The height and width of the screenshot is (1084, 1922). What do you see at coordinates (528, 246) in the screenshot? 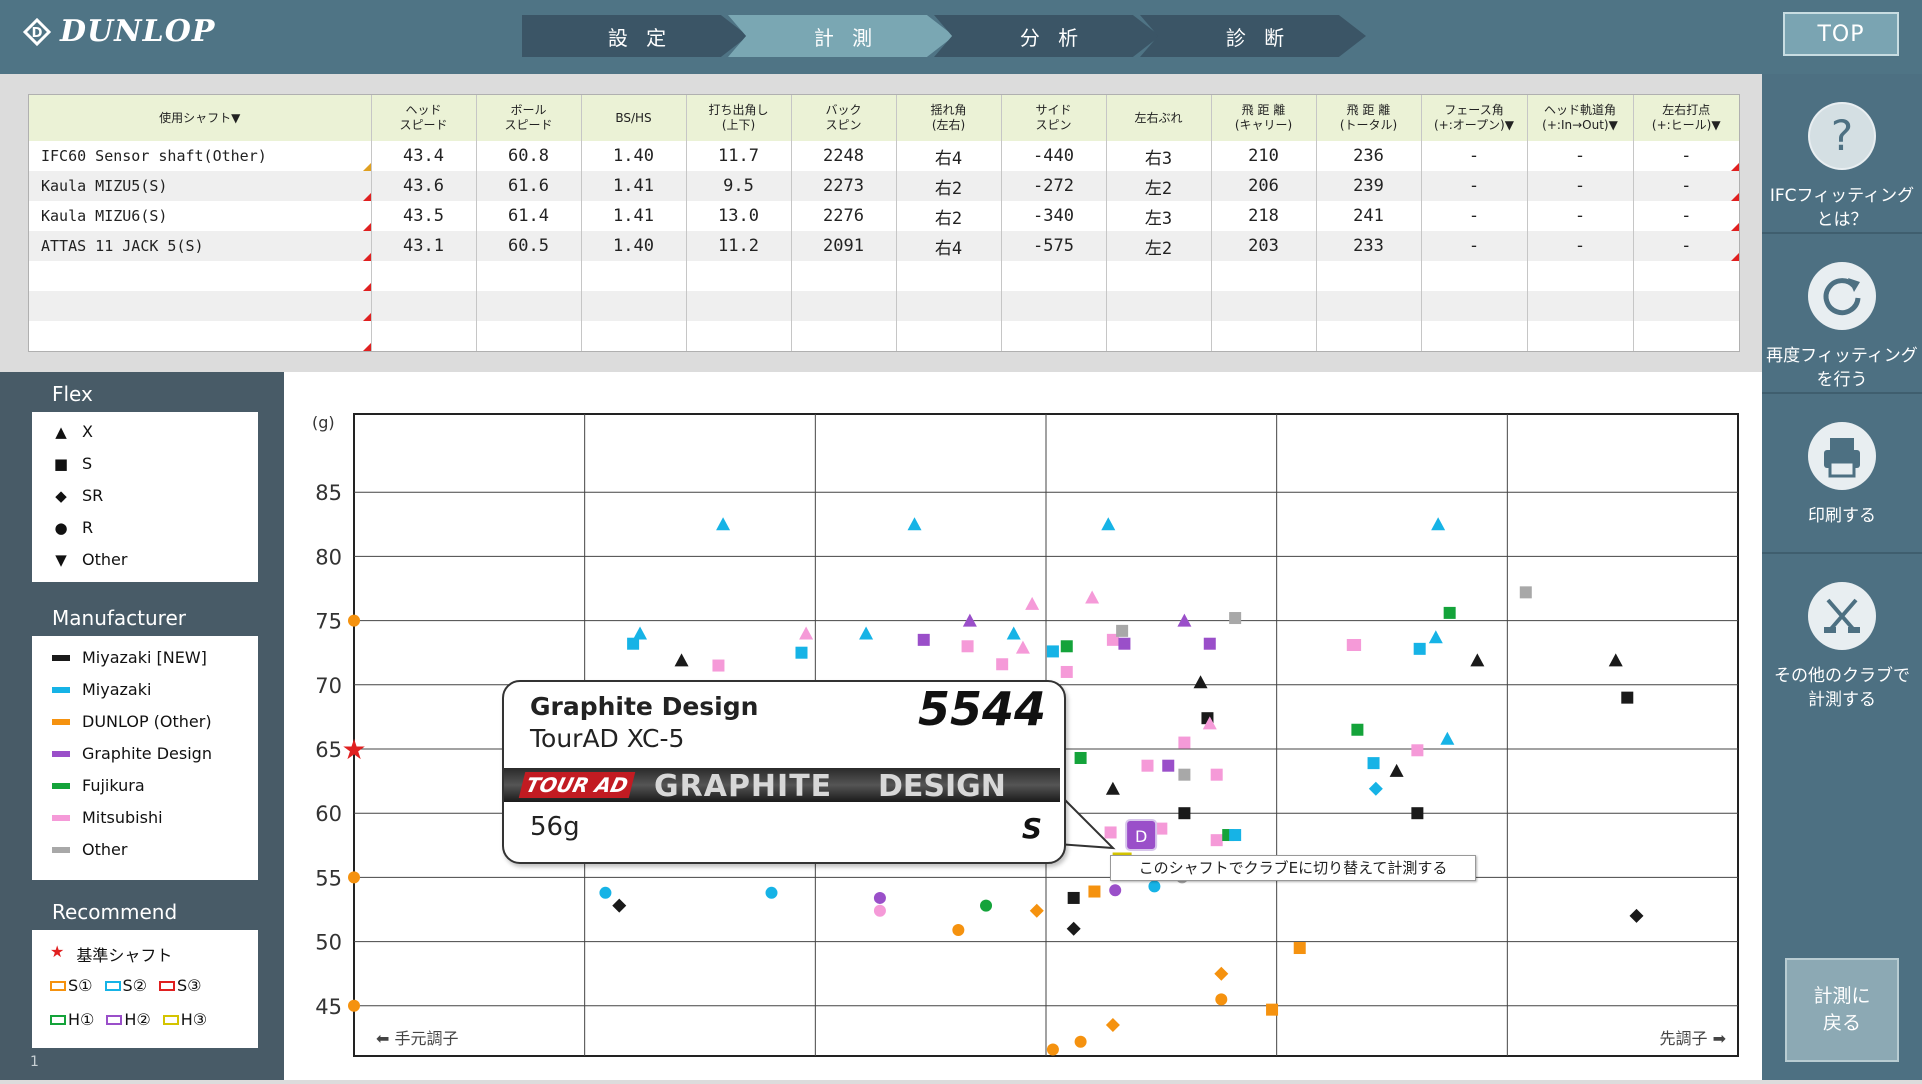
I see `cell-value: 60.5` at bounding box center [528, 246].